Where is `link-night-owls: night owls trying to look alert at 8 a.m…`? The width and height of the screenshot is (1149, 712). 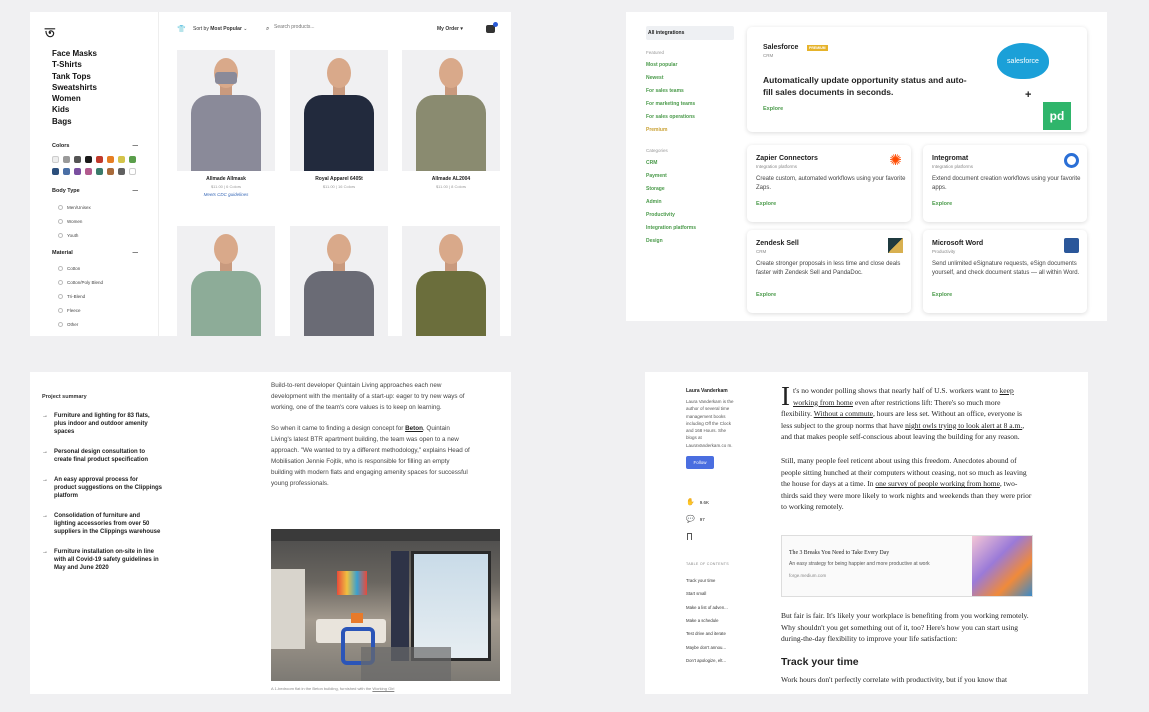 link-night-owls: night owls trying to look alert at 8 a.m… is located at coordinates (963, 425).